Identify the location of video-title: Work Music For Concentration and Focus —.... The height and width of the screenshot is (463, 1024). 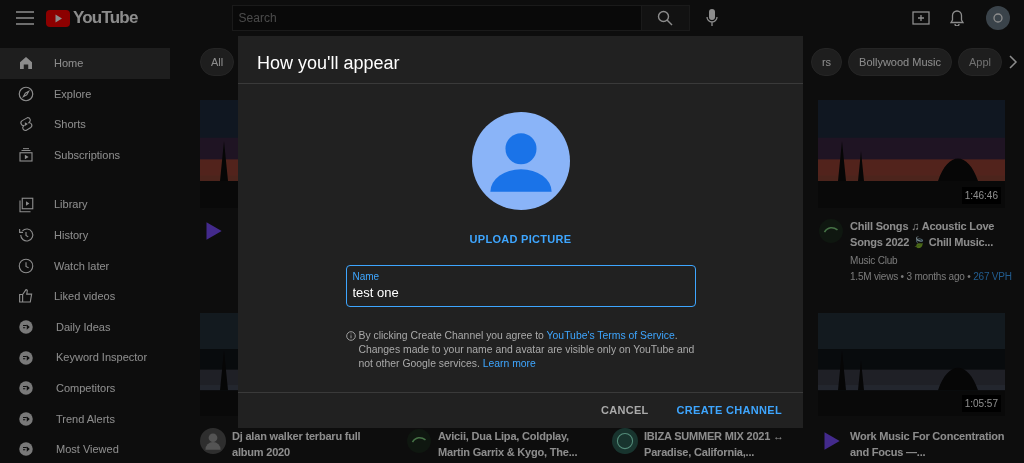
(927, 444).